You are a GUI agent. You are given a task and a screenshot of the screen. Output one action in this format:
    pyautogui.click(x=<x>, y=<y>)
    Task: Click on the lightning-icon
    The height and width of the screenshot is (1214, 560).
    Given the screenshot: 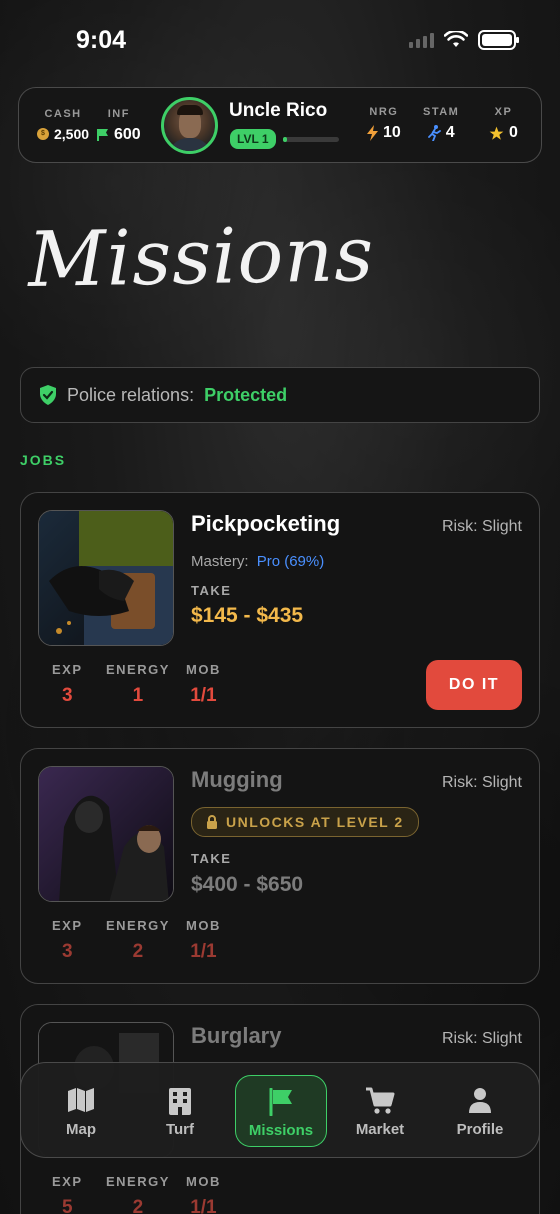 What is the action you would take?
    pyautogui.click(x=372, y=133)
    